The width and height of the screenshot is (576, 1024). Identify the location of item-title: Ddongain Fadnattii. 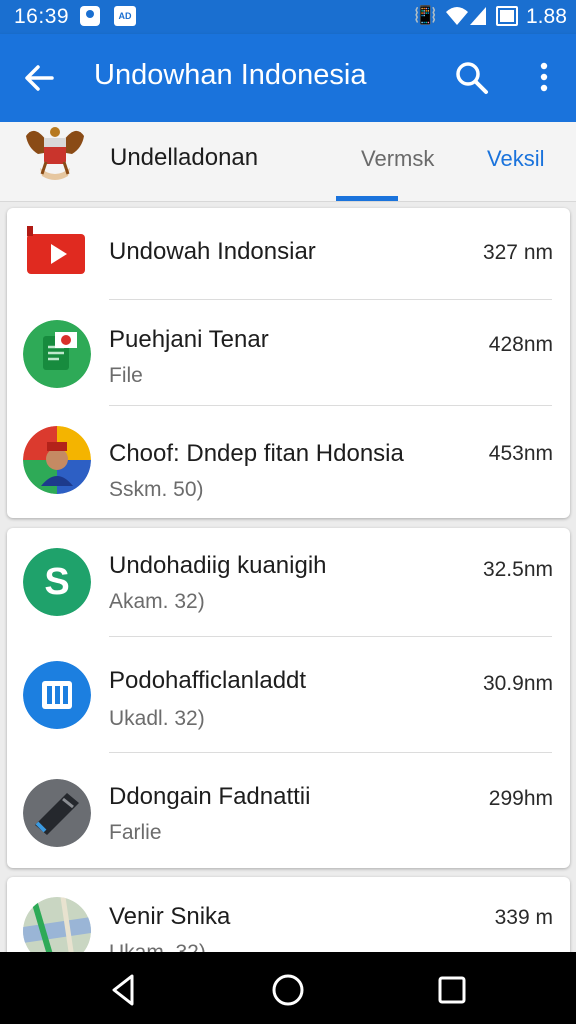
(210, 796).